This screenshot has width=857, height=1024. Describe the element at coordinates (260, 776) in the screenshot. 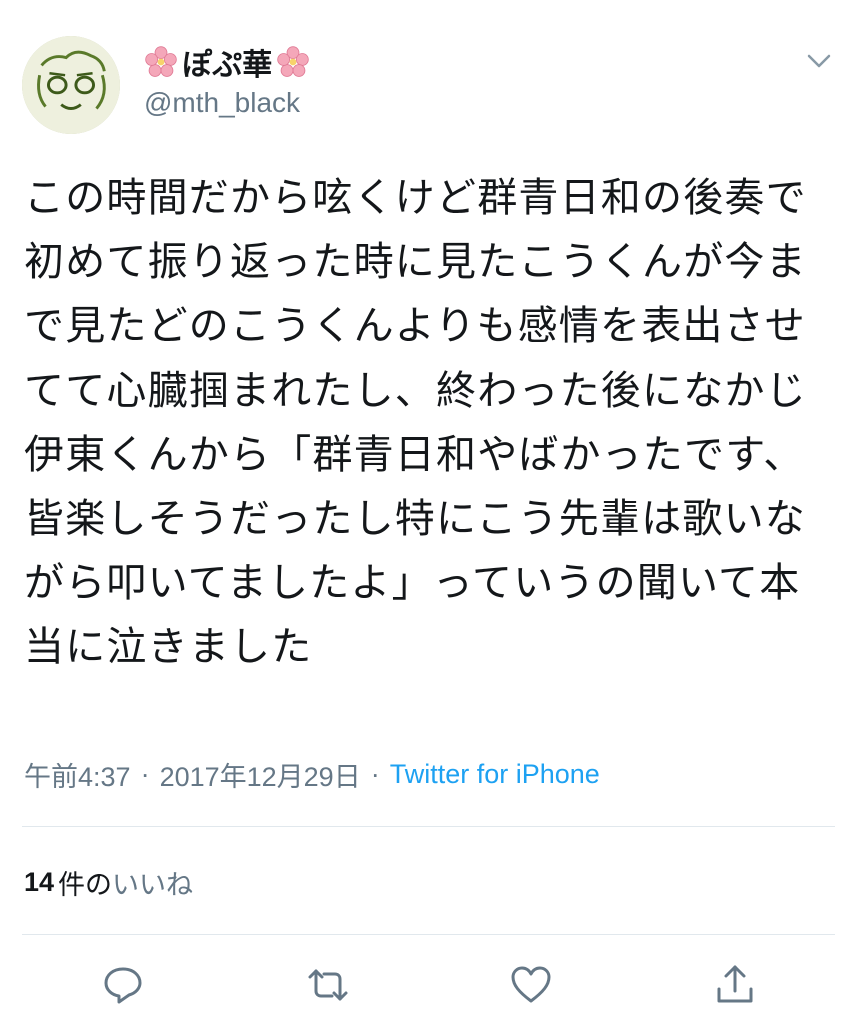

I see `tweet-date: 2017年12月29日` at that location.